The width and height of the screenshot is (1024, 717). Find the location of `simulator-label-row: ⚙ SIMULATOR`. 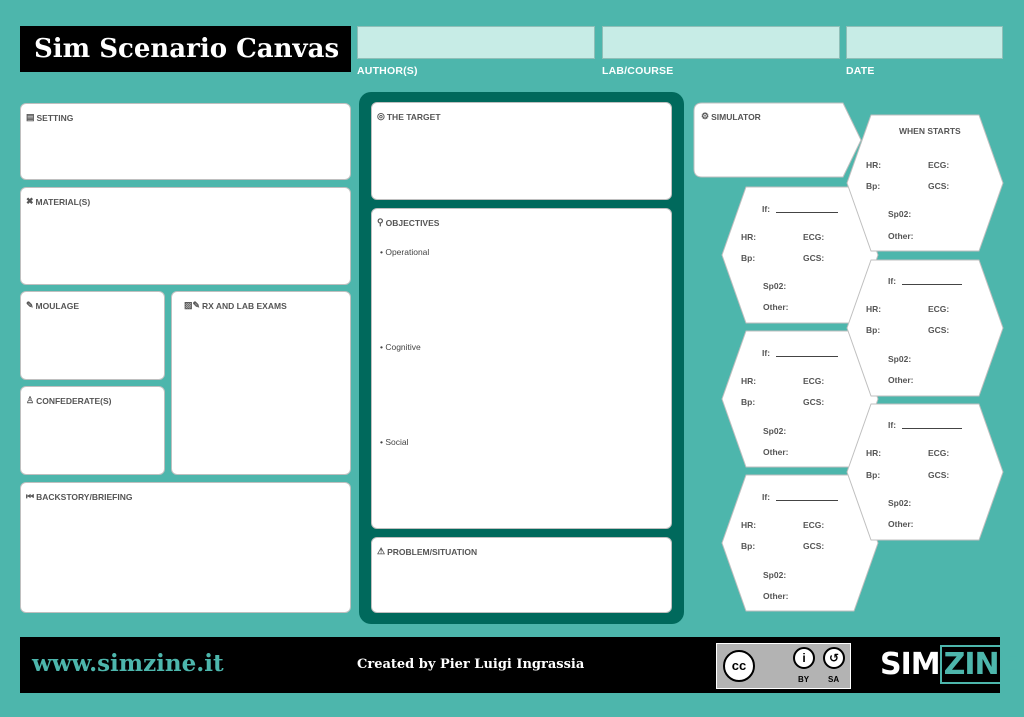

simulator-label-row: ⚙ SIMULATOR is located at coordinates (731, 116).